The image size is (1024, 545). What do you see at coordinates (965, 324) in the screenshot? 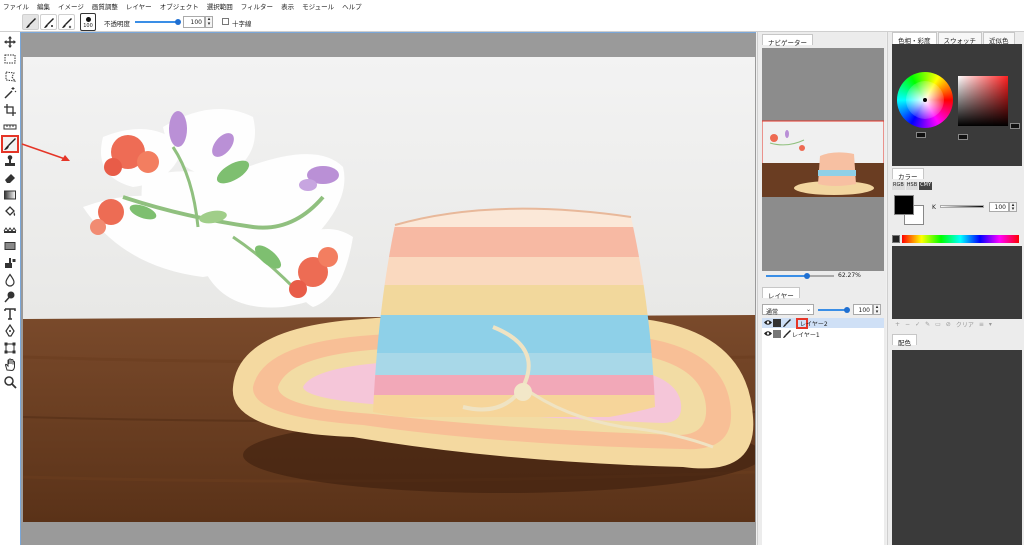
I see `clear-swatches-button: クリア` at bounding box center [965, 324].